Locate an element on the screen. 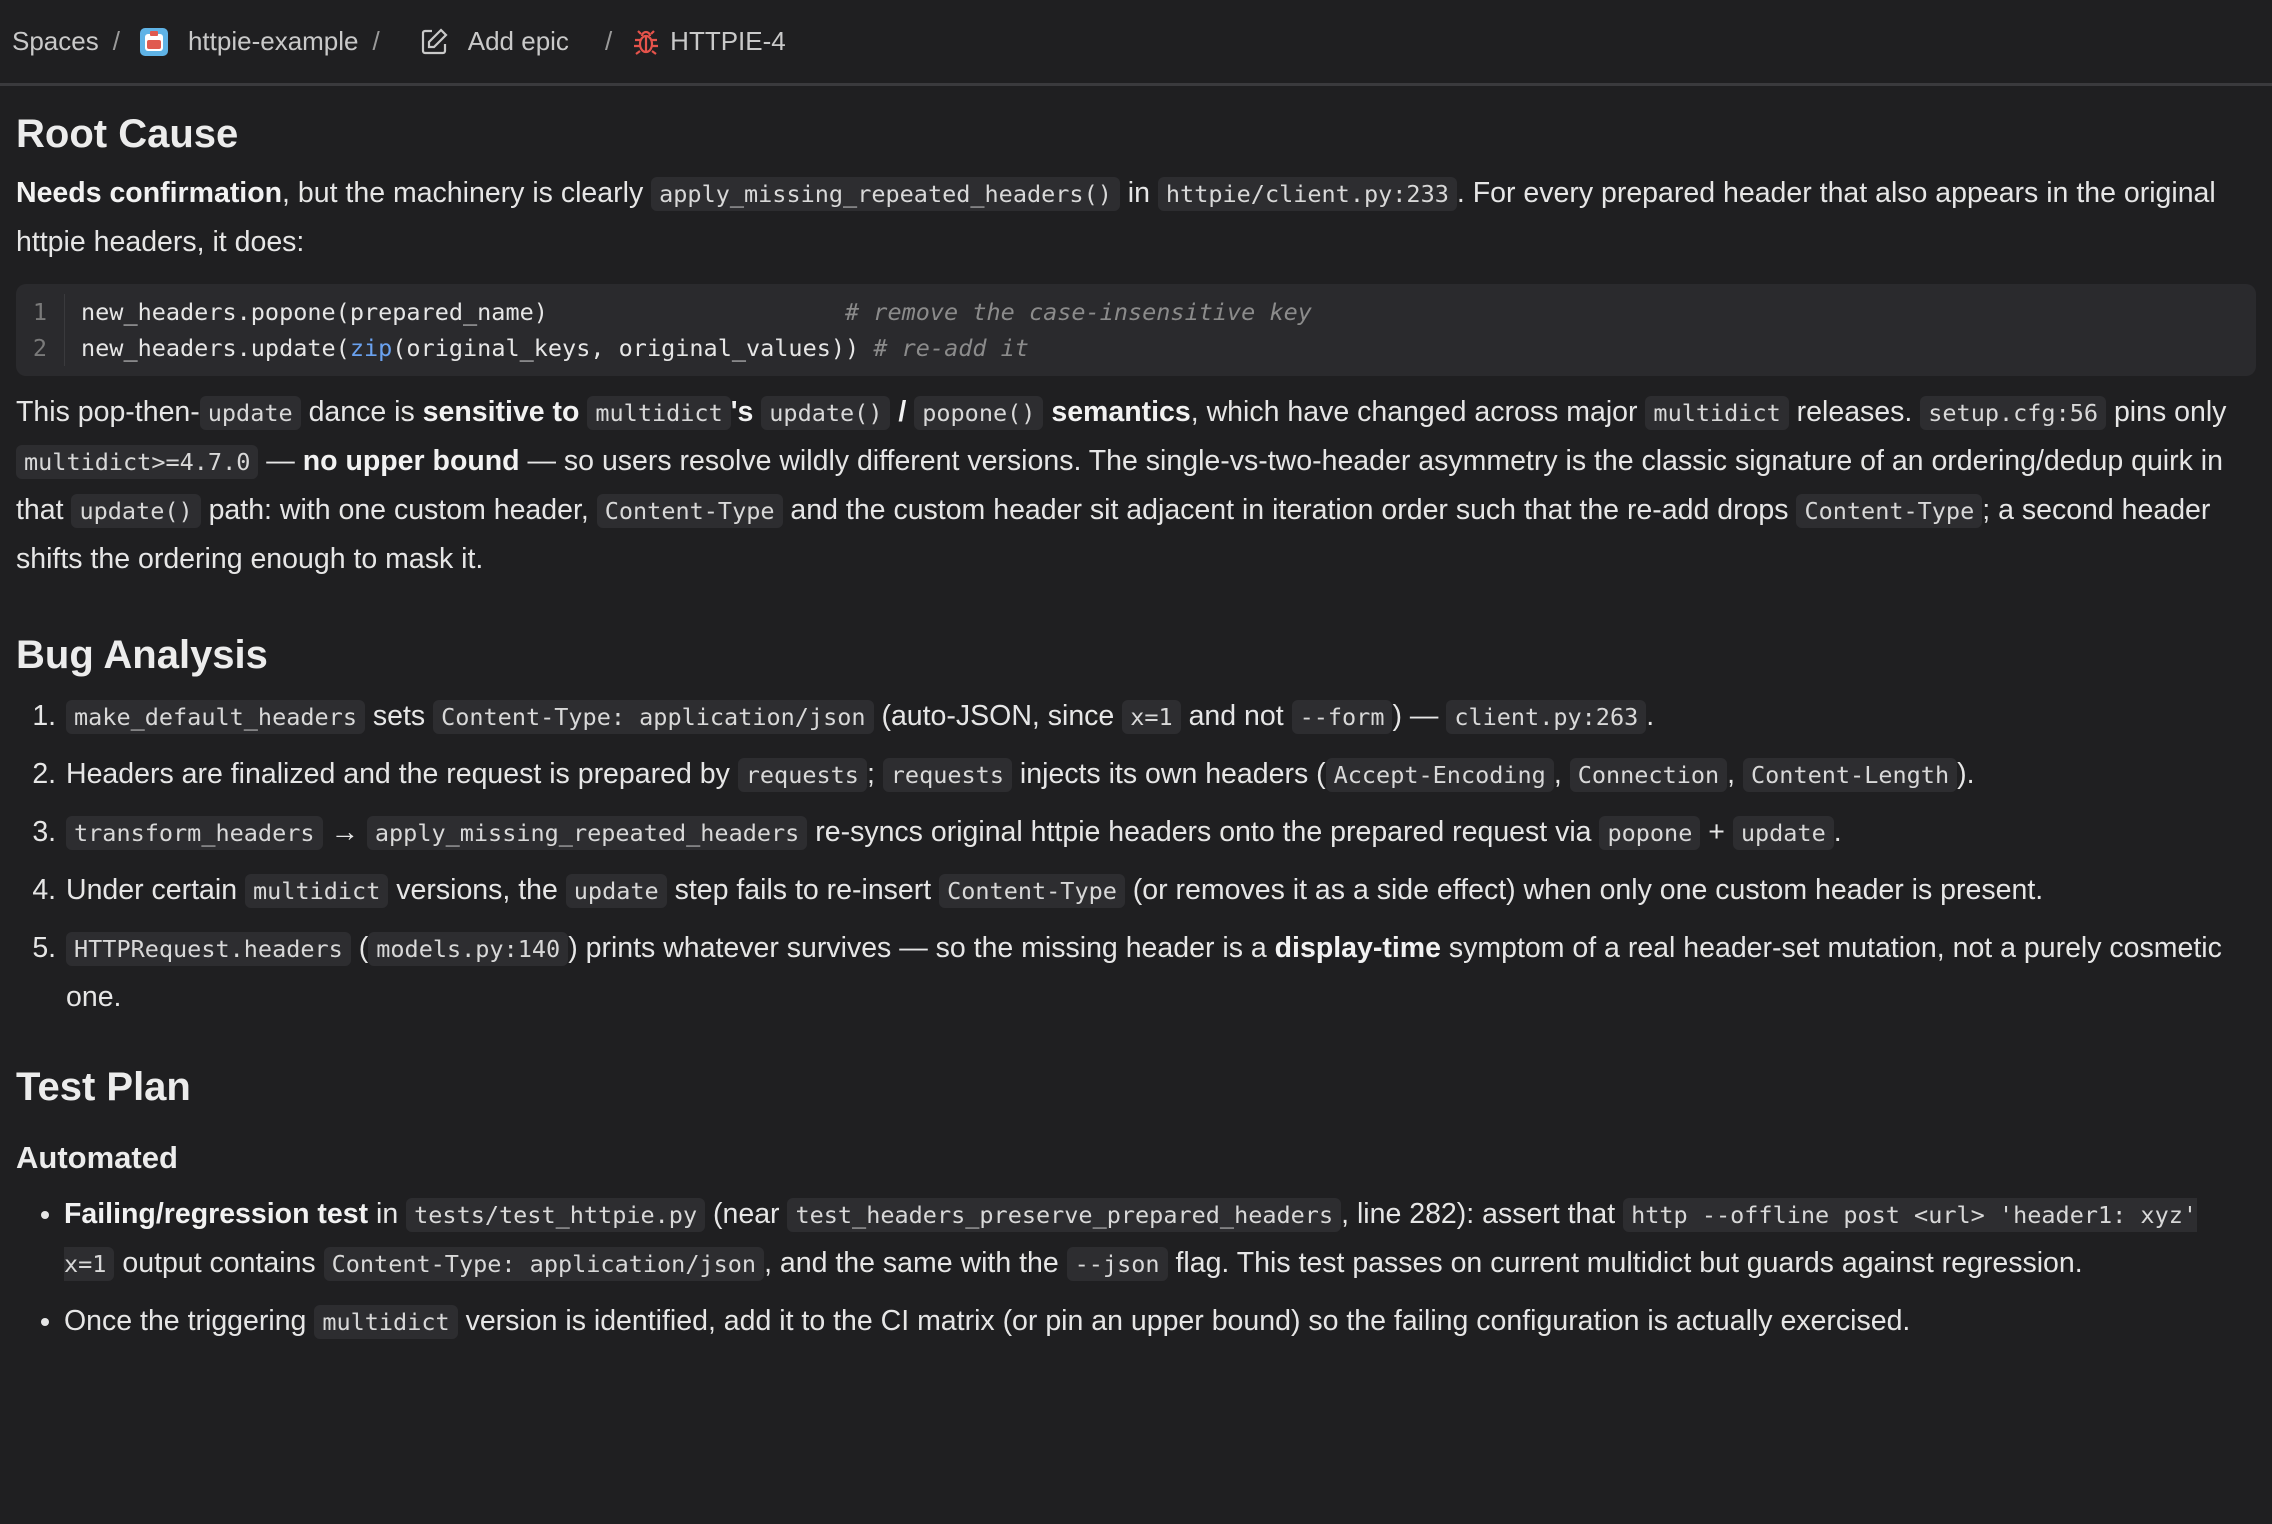 This screenshot has width=2272, height=1524. root-cause-heading: Root Cause is located at coordinates (127, 134).